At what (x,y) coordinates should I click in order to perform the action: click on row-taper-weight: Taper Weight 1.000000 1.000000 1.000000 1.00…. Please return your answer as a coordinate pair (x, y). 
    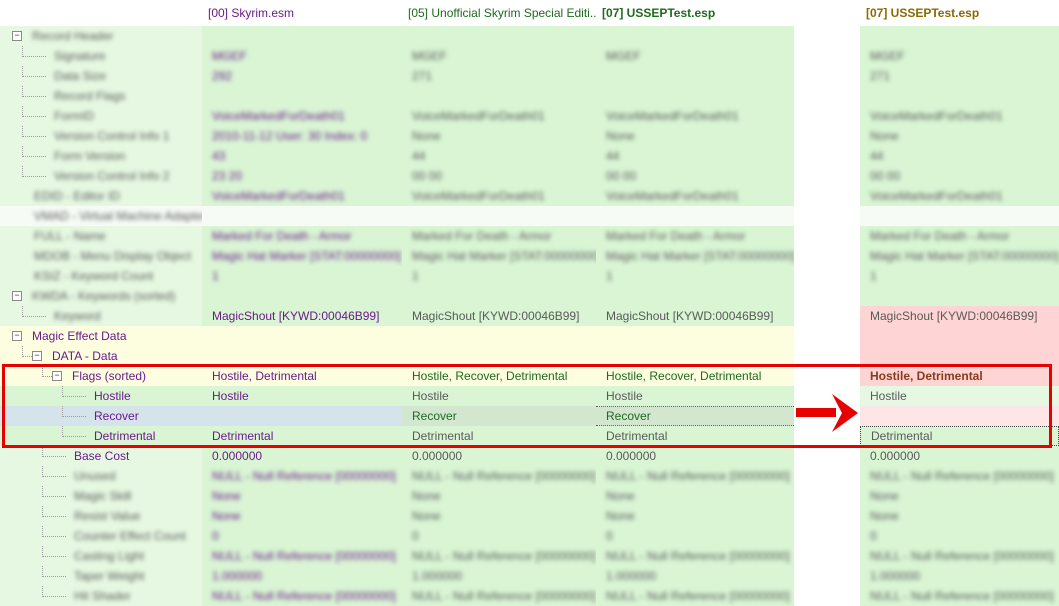
    Looking at the image, I should click on (529, 576).